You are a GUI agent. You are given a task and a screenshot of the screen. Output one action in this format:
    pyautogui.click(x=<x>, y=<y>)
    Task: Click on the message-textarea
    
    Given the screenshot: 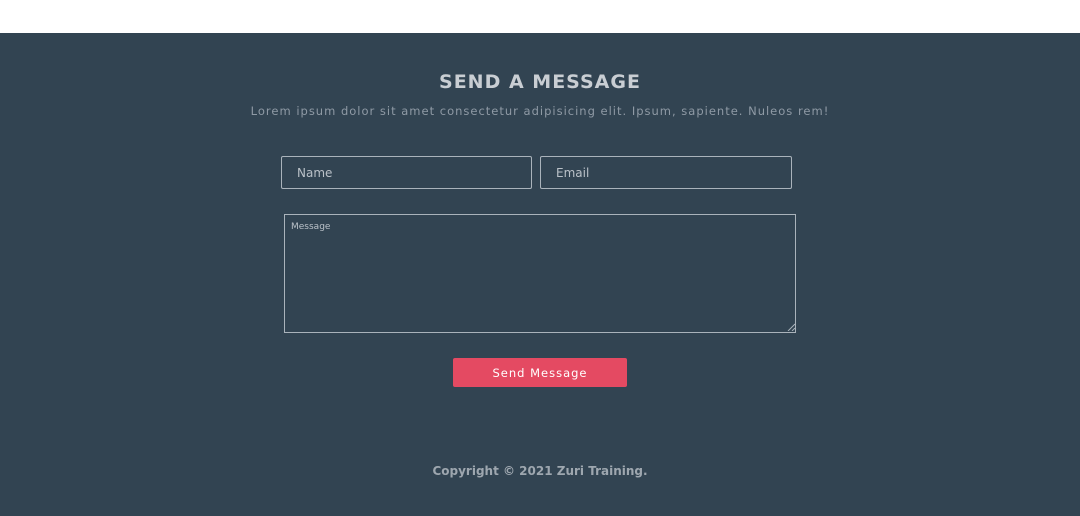 What is the action you would take?
    pyautogui.click(x=540, y=273)
    